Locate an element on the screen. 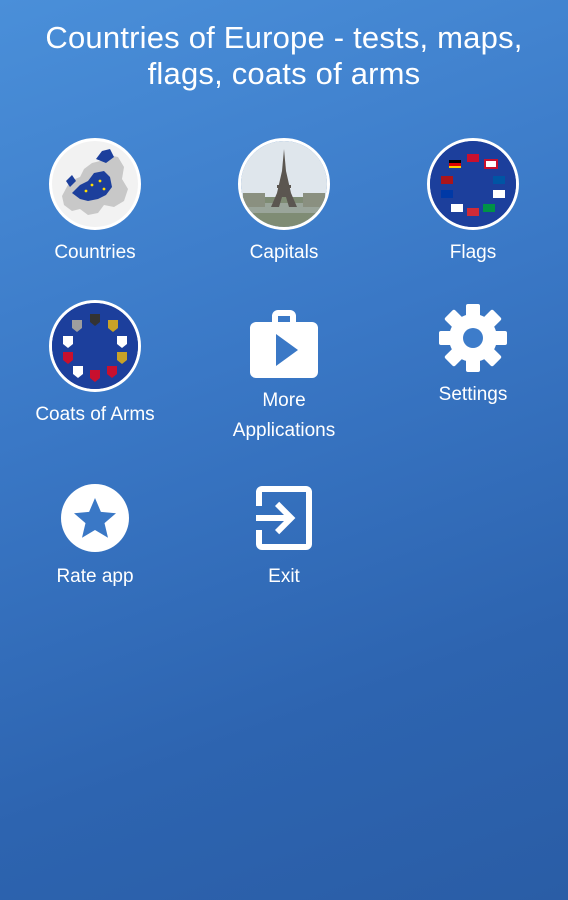 The image size is (568, 900). countries-button: Countries is located at coordinates (95, 202).